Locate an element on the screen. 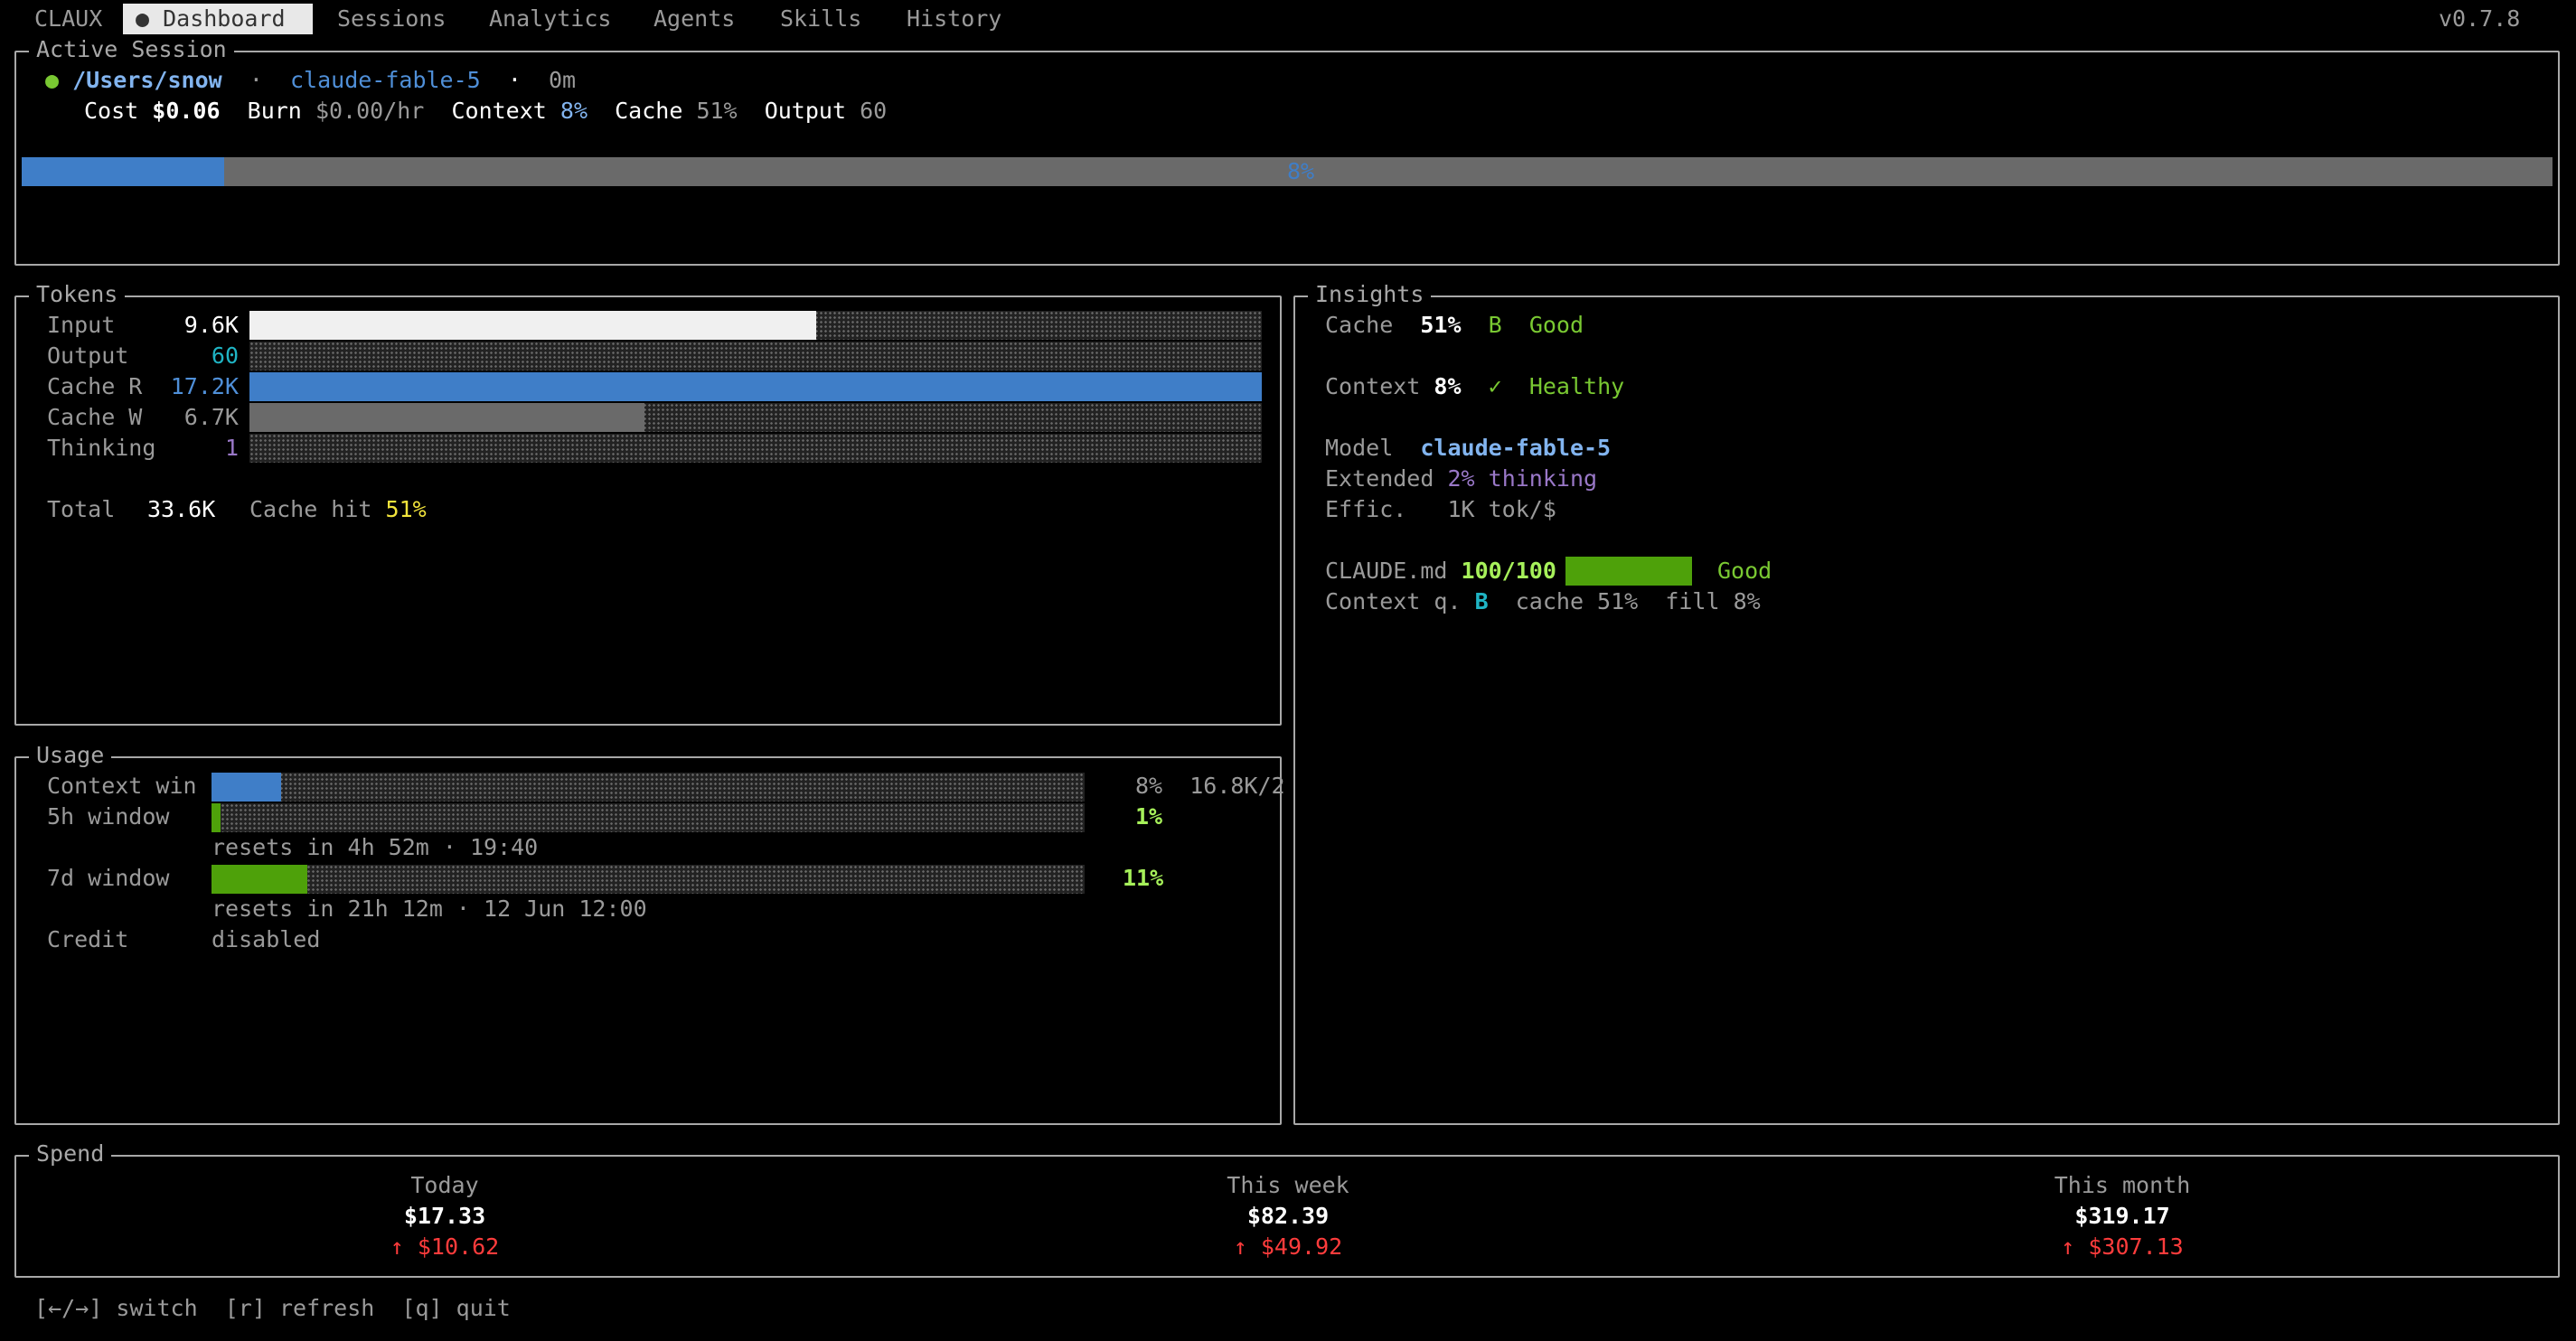  context-win-tokens: 16.8K/2 is located at coordinates (1237, 786).